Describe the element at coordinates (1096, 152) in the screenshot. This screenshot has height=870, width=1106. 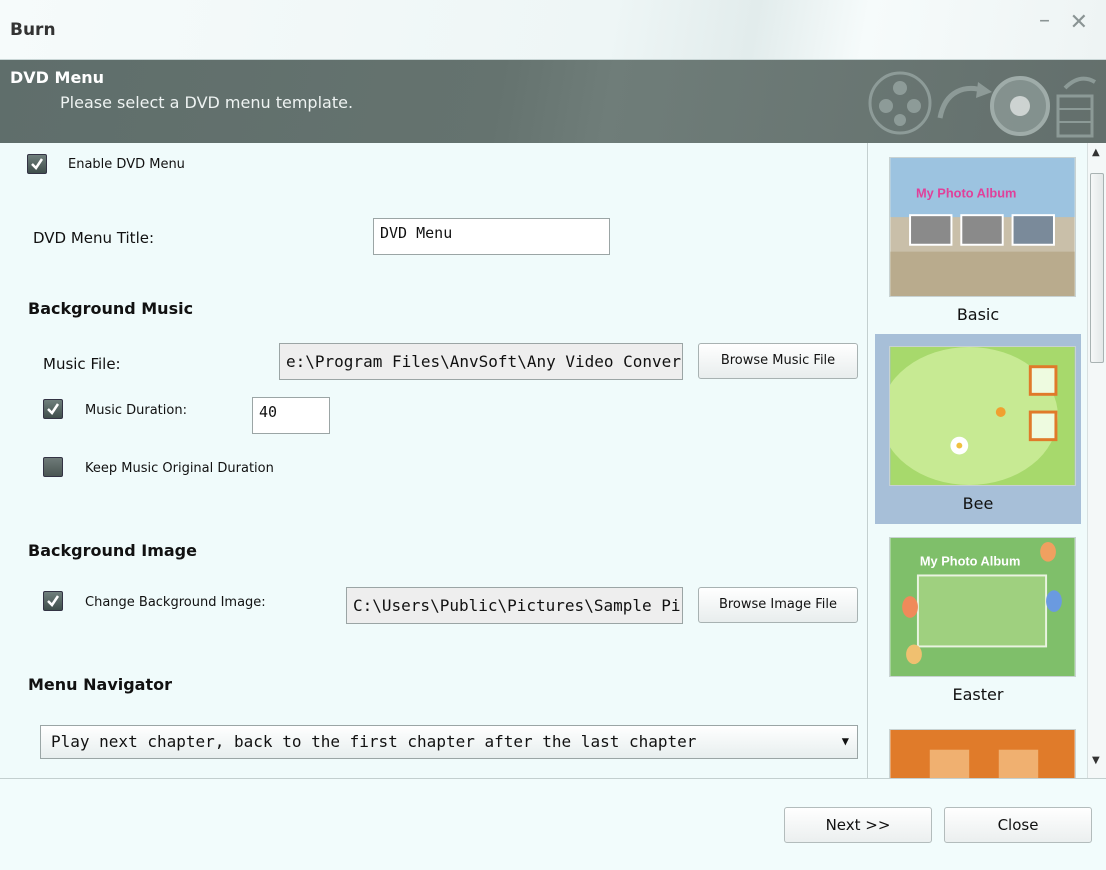
I see `scroll-up-arrow-icon: ▲` at that location.